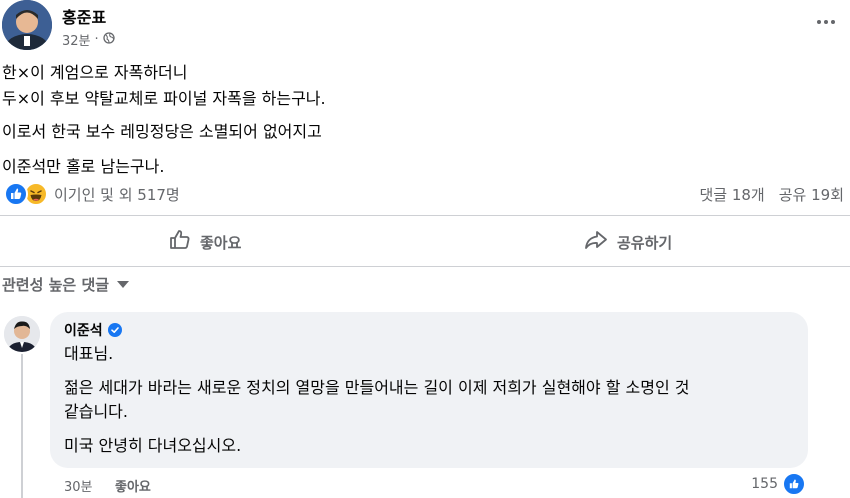  I want to click on post-time: 32분, so click(76, 39).